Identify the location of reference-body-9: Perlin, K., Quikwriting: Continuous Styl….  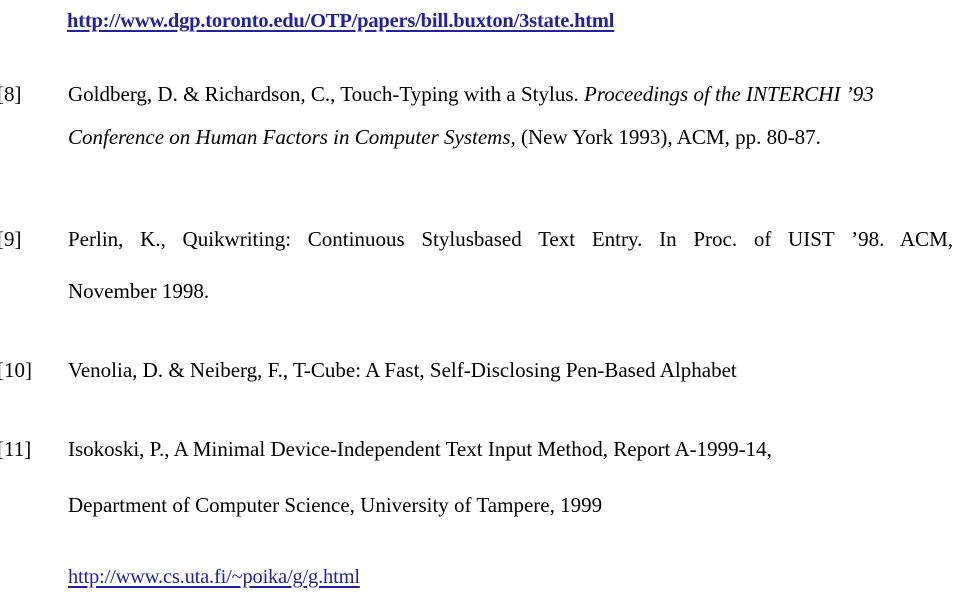
(510, 265).